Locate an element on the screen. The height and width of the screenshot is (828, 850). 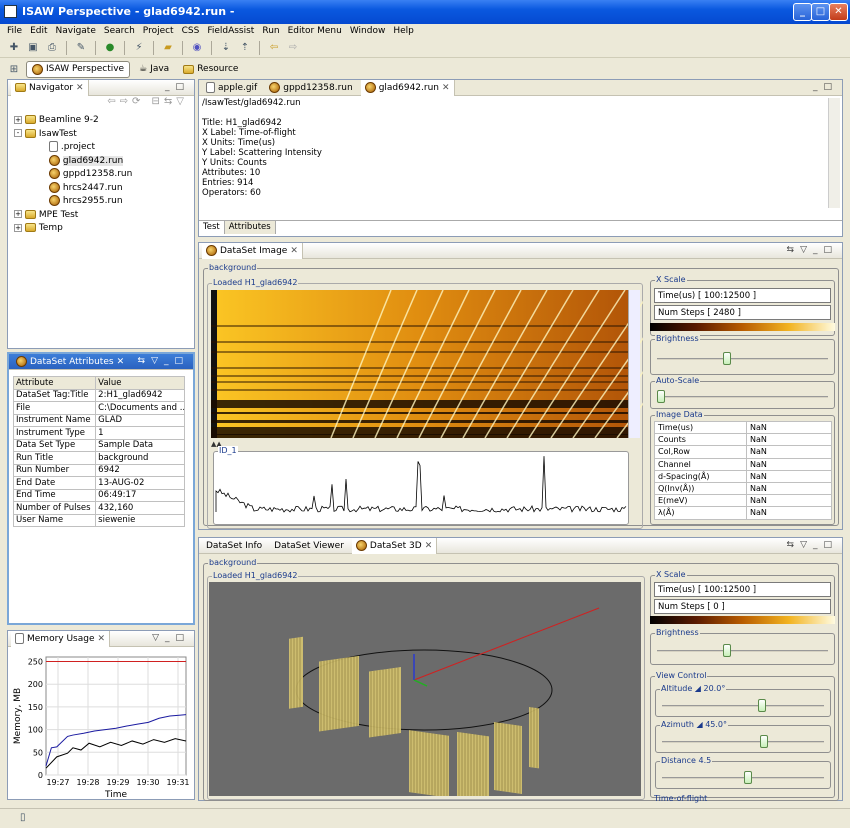
distance-slider is located at coordinates (743, 778).